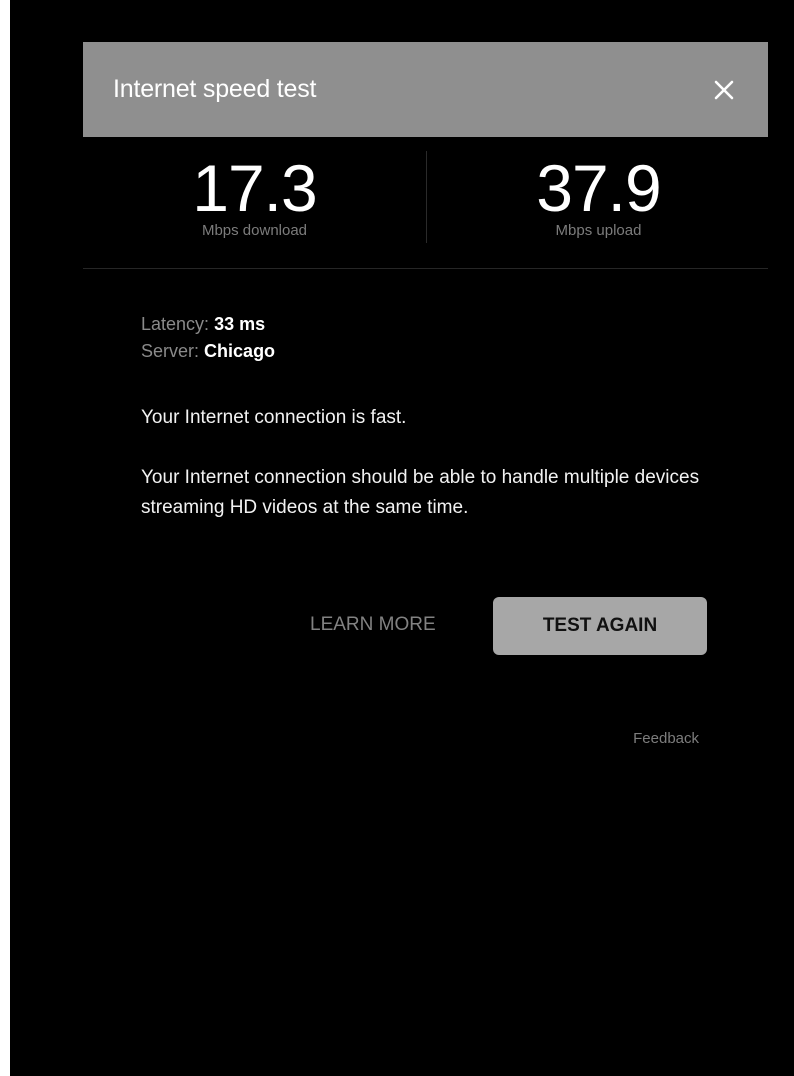 The height and width of the screenshot is (1076, 794). Describe the element at coordinates (373, 625) in the screenshot. I see `learn-more-link: LEARN MORE` at that location.